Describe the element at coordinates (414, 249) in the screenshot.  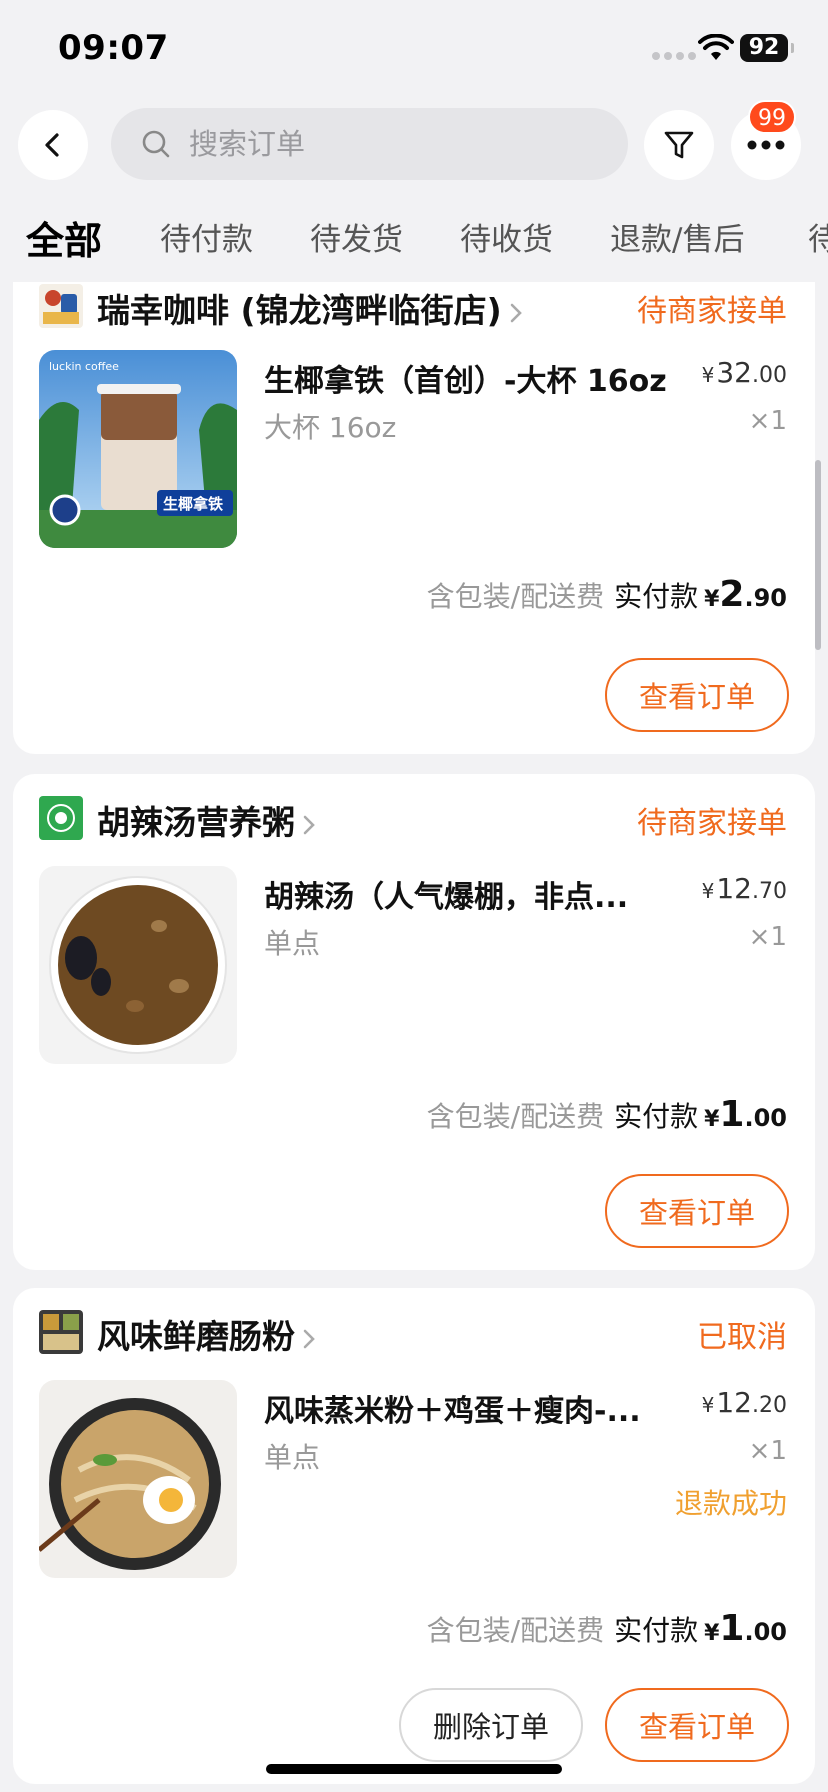
I see `order-tabs: 全部 待付款 待发货 待收货 退款/售后 待` at that location.